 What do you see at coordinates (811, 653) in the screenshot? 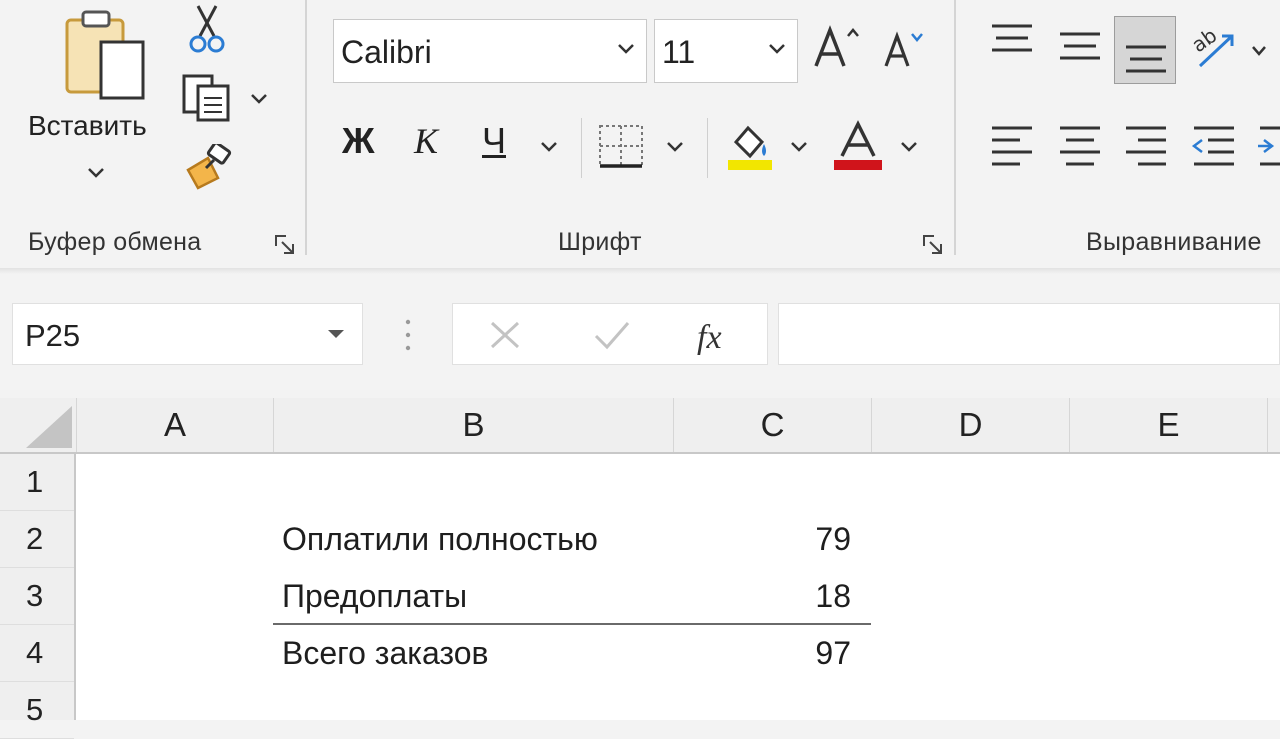
I see `cell-c4: 97` at bounding box center [811, 653].